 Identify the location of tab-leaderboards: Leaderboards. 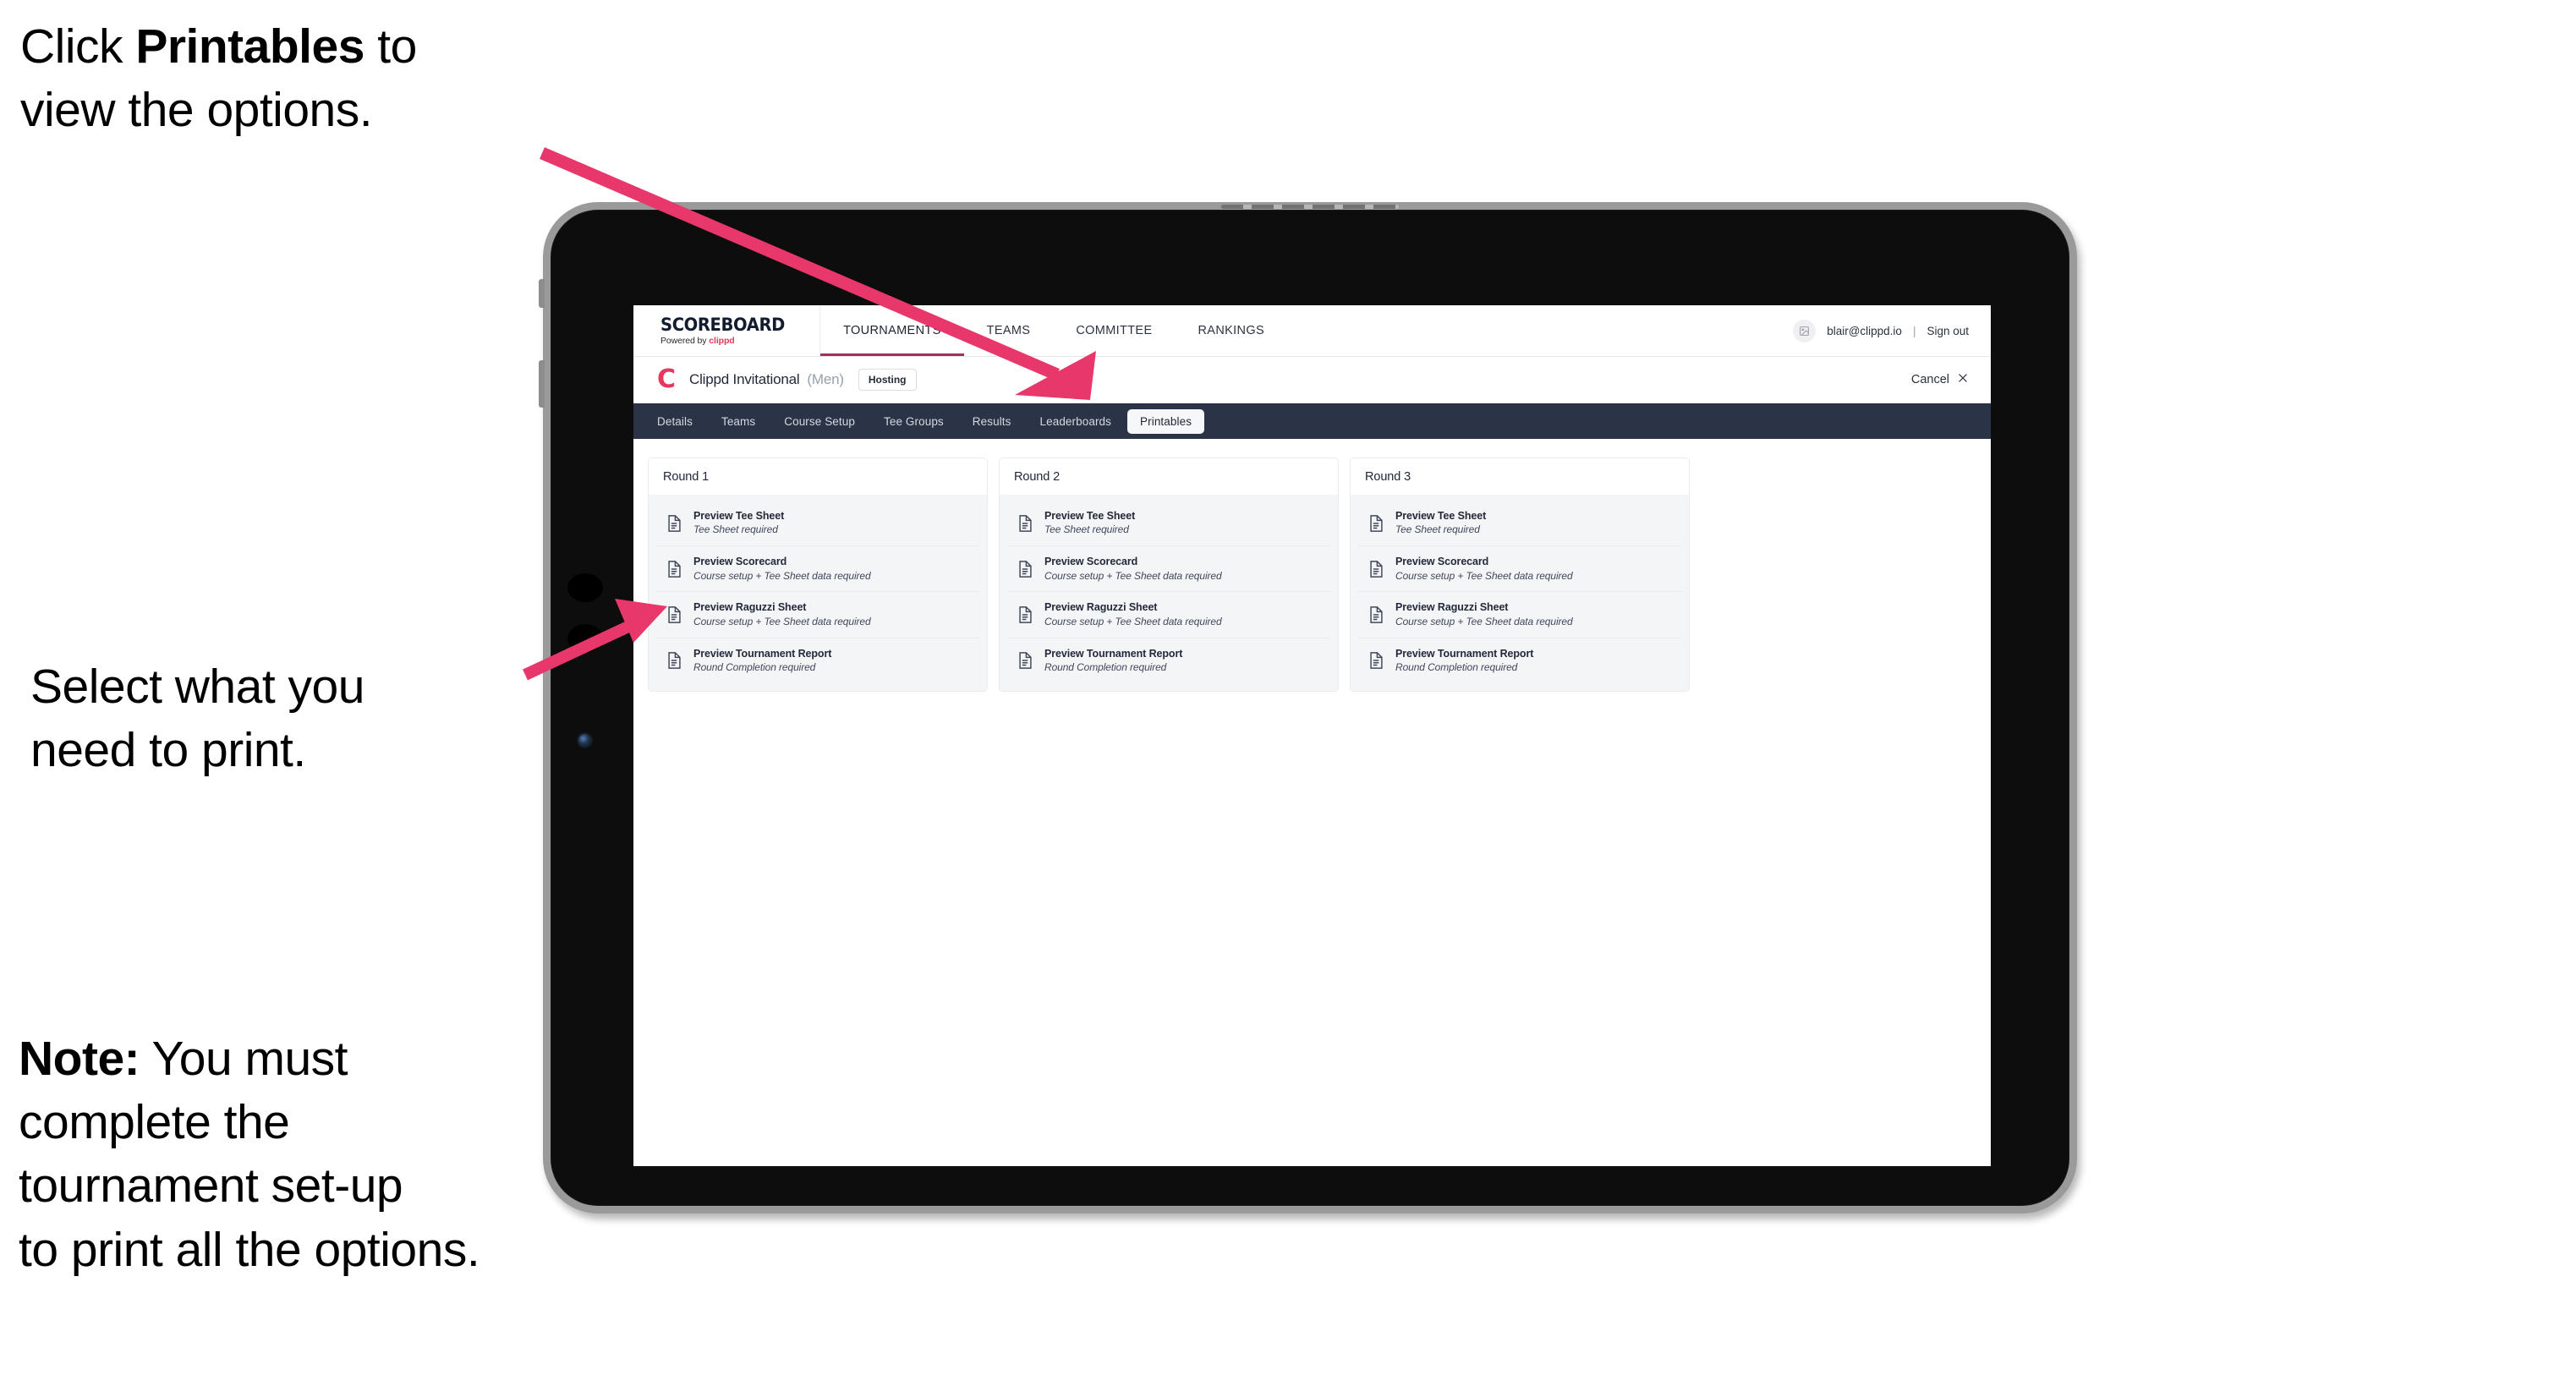
(1076, 421).